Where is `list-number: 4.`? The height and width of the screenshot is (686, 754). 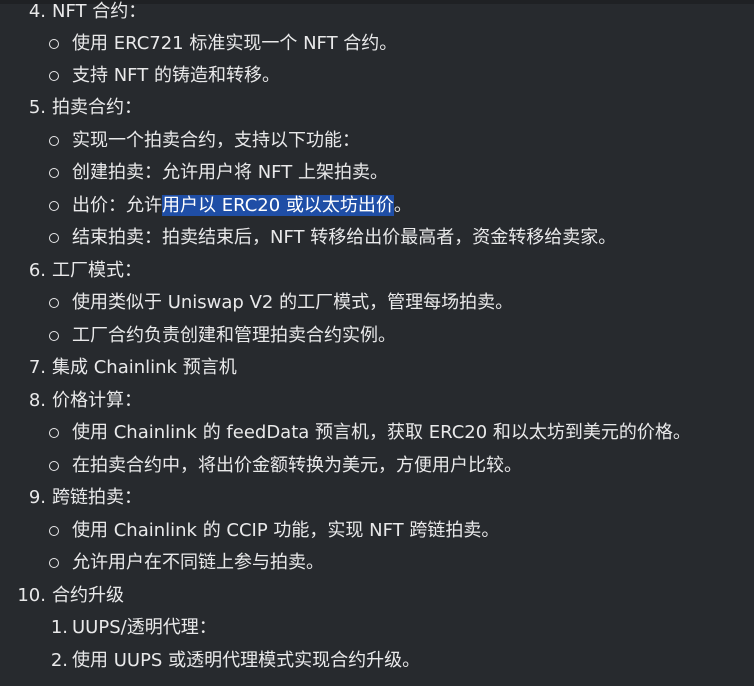 list-number: 4. is located at coordinates (37, 11).